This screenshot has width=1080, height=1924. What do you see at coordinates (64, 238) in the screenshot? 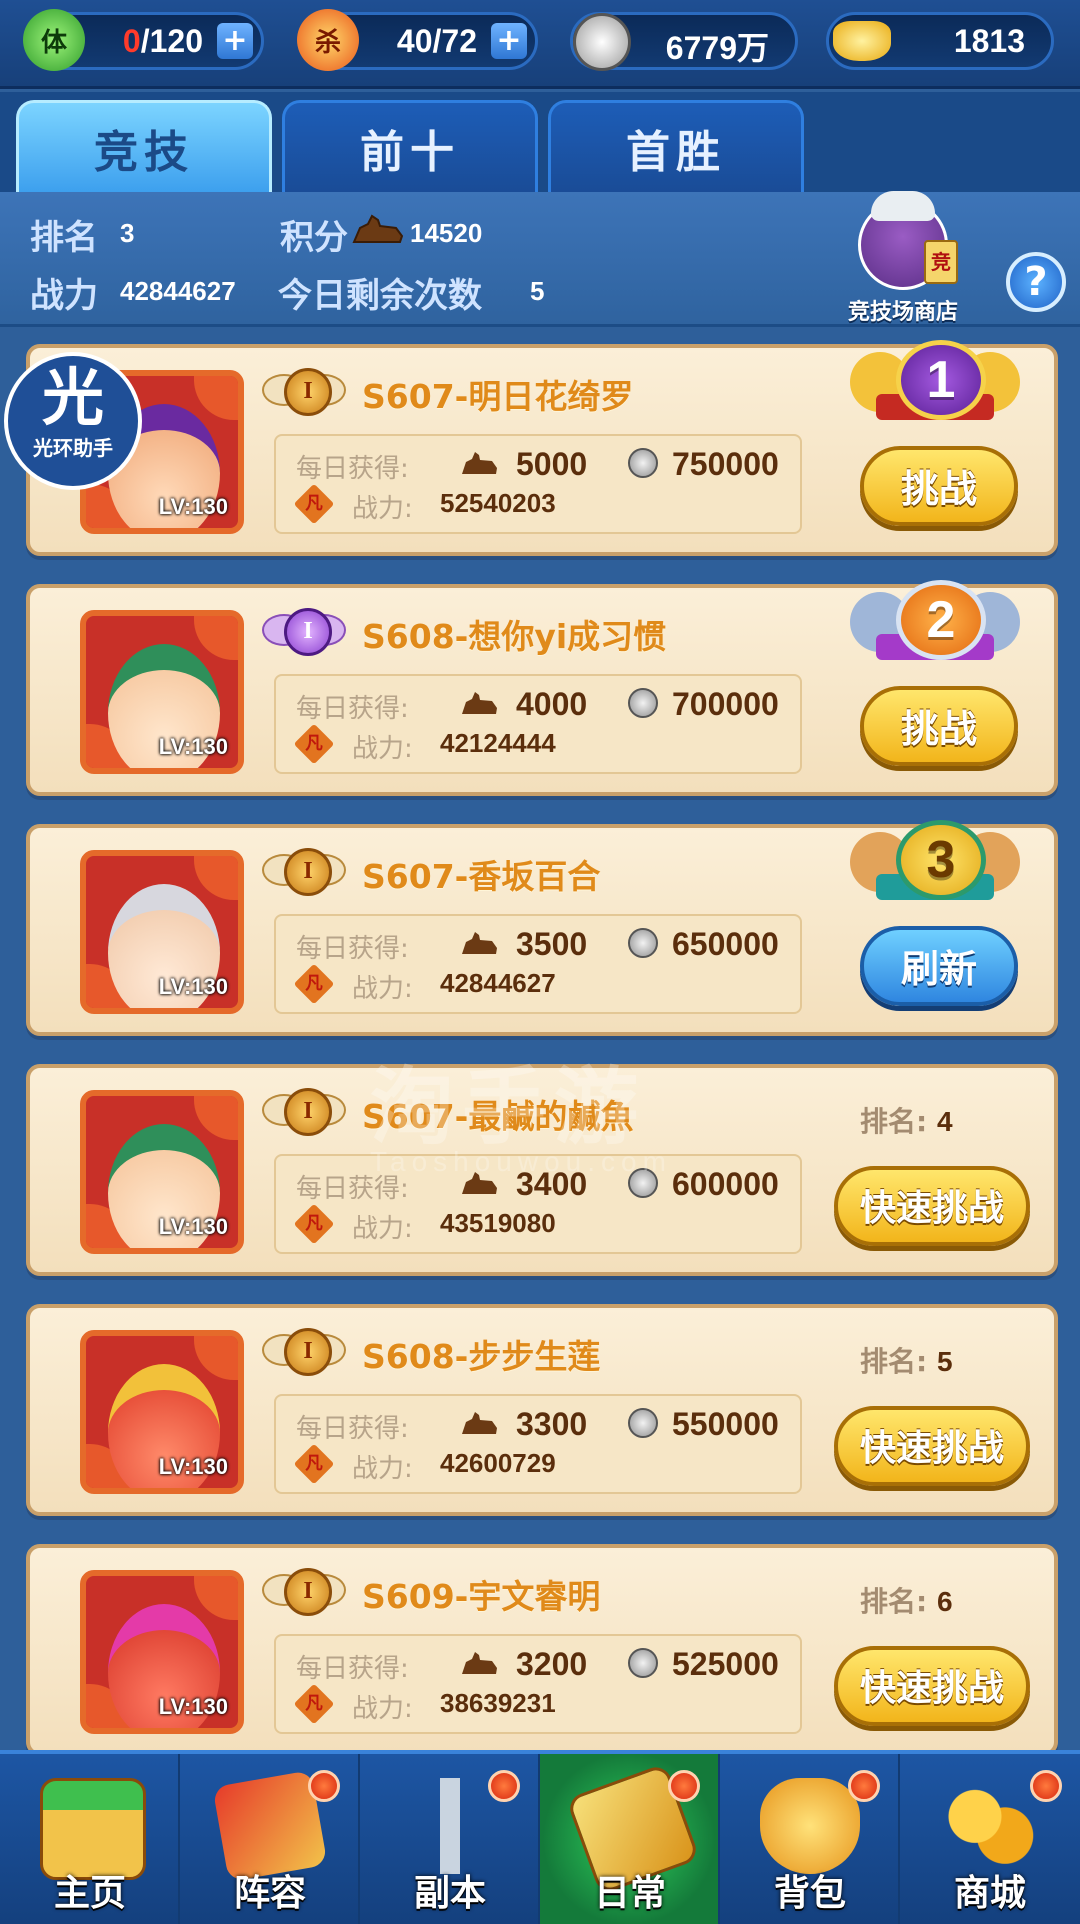
I see `rank-label: 排名` at bounding box center [64, 238].